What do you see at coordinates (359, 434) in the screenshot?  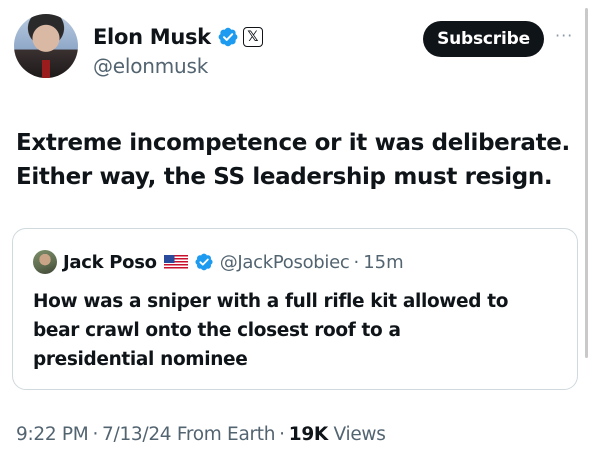 I see `views-label: Views` at bounding box center [359, 434].